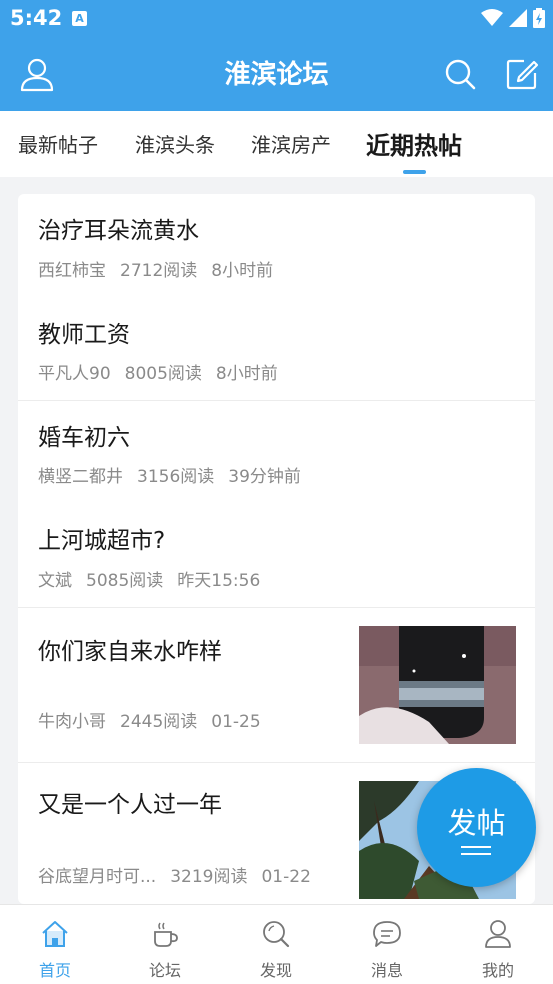  What do you see at coordinates (276, 246) in the screenshot?
I see `list-item: 治疗耳朵流黄水 西红柿宝 2712阅读 8小时前` at bounding box center [276, 246].